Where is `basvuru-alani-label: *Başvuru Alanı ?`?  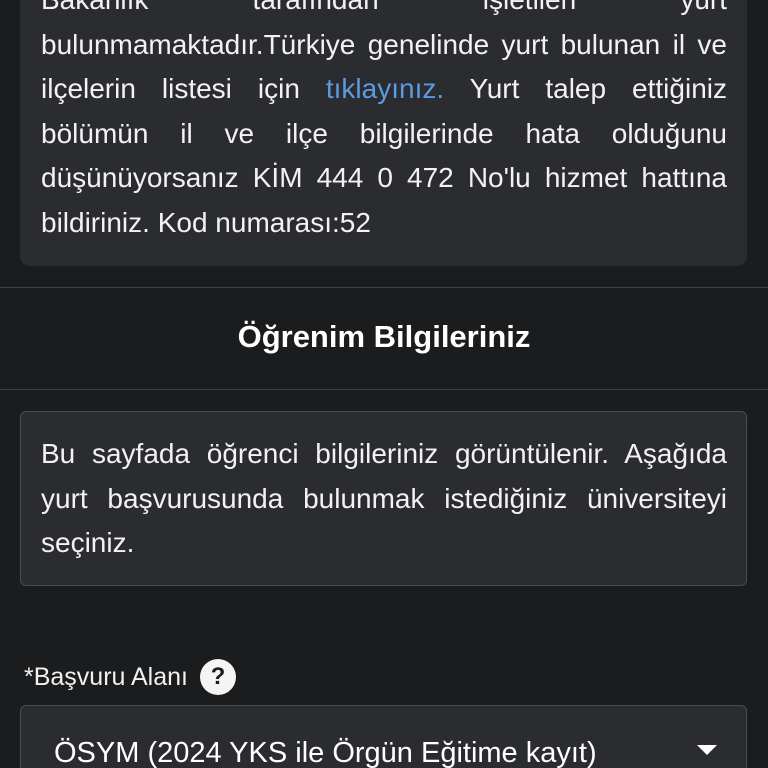
basvuru-alani-label: *Başvuru Alanı ? is located at coordinates (130, 677).